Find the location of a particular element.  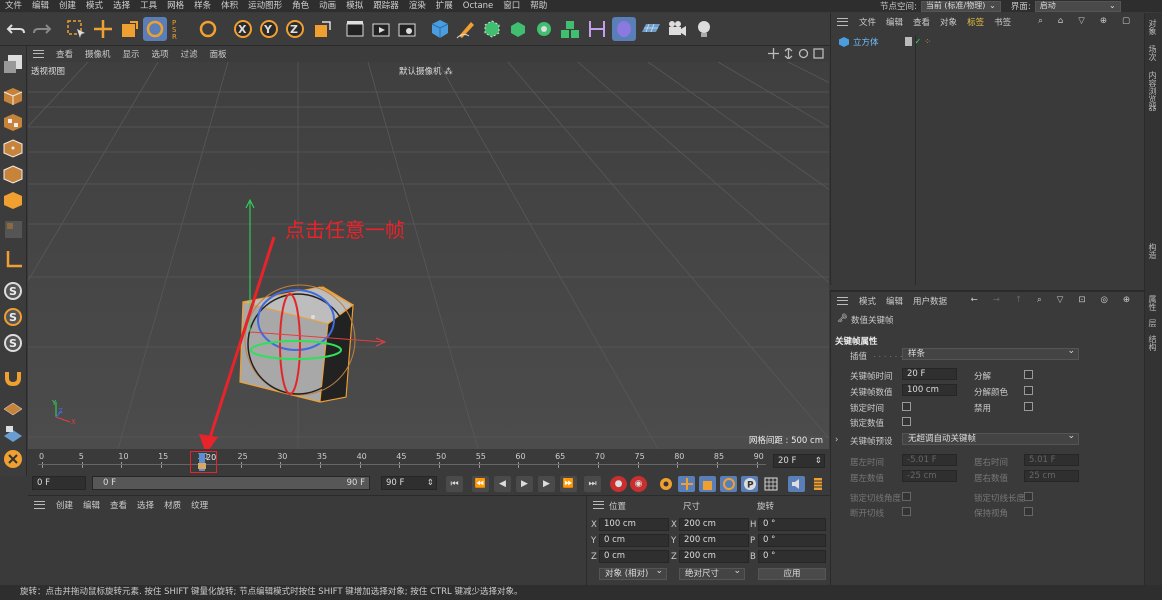

menu-simulate: 模拟 is located at coordinates (354, 6).